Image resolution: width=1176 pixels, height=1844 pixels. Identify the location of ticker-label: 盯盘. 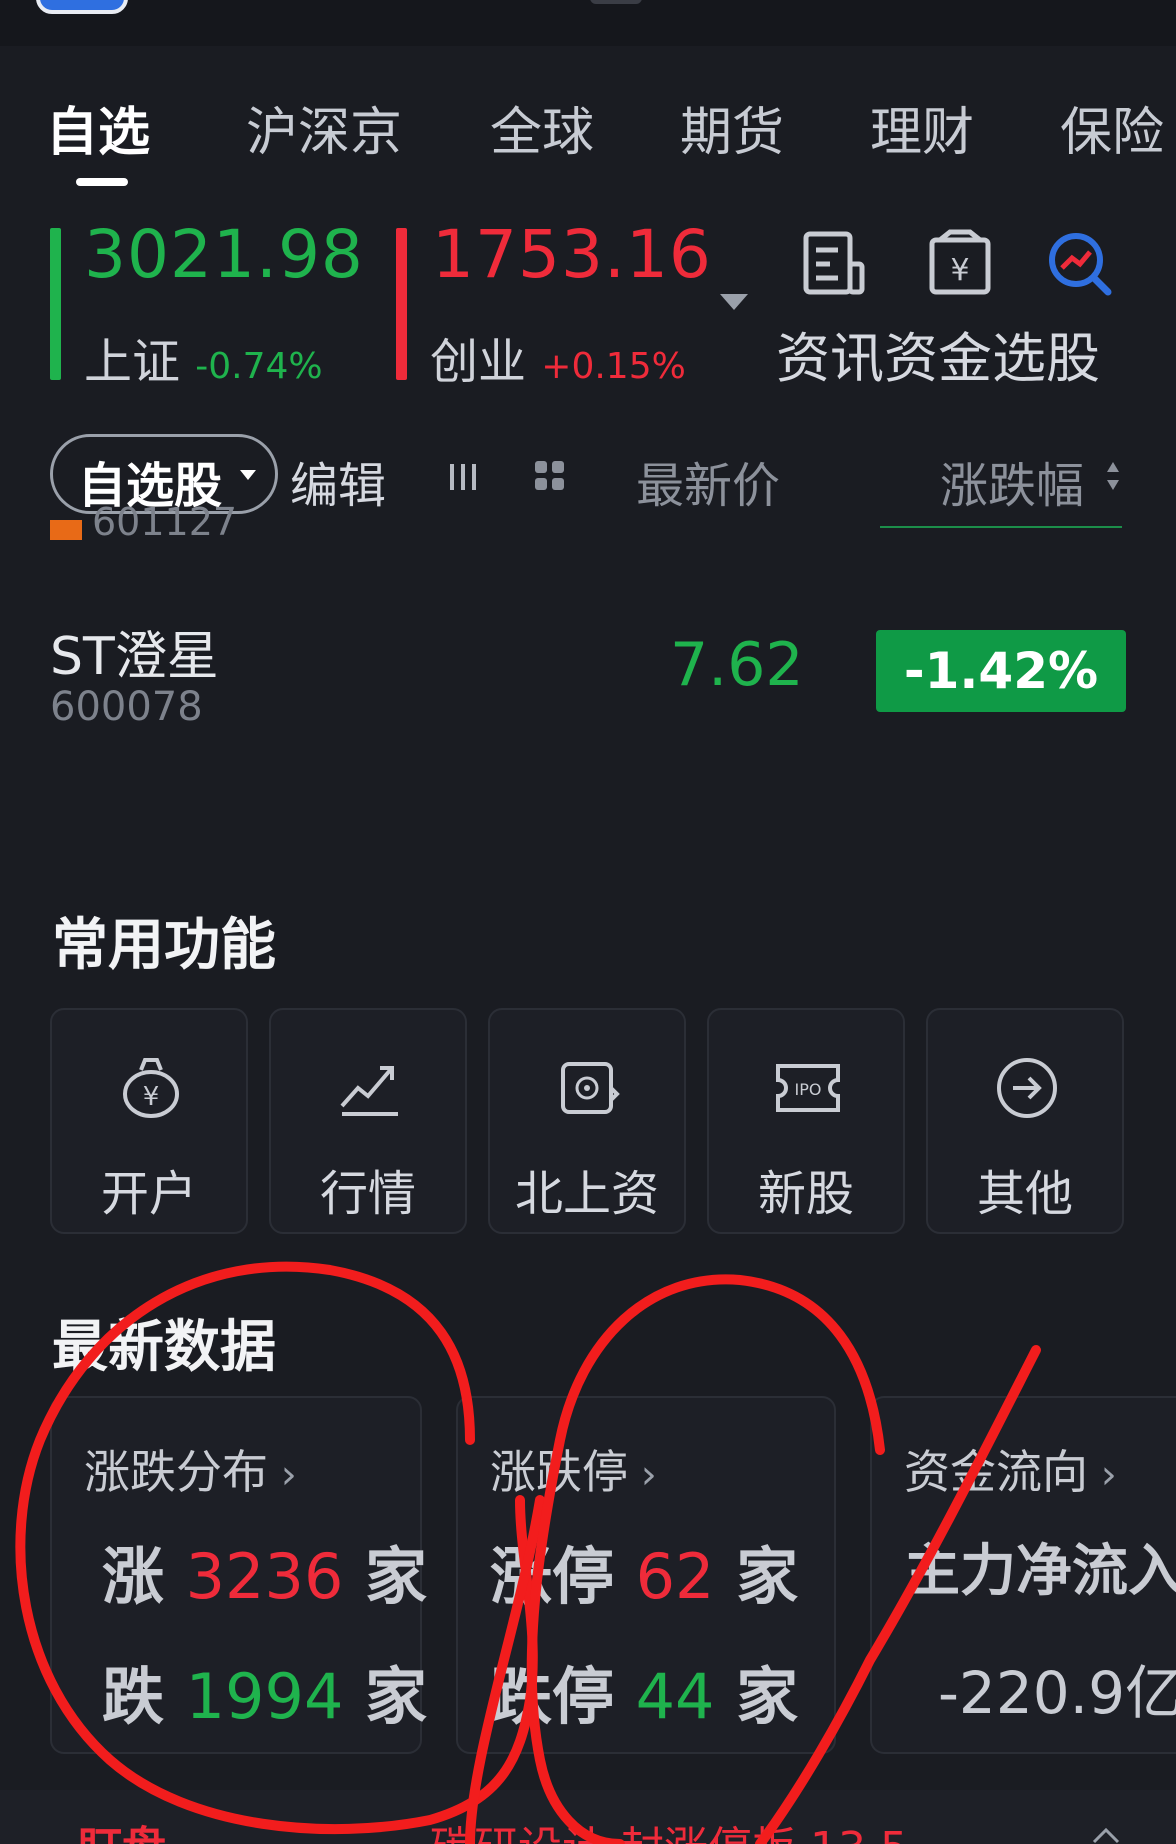
(122, 1828).